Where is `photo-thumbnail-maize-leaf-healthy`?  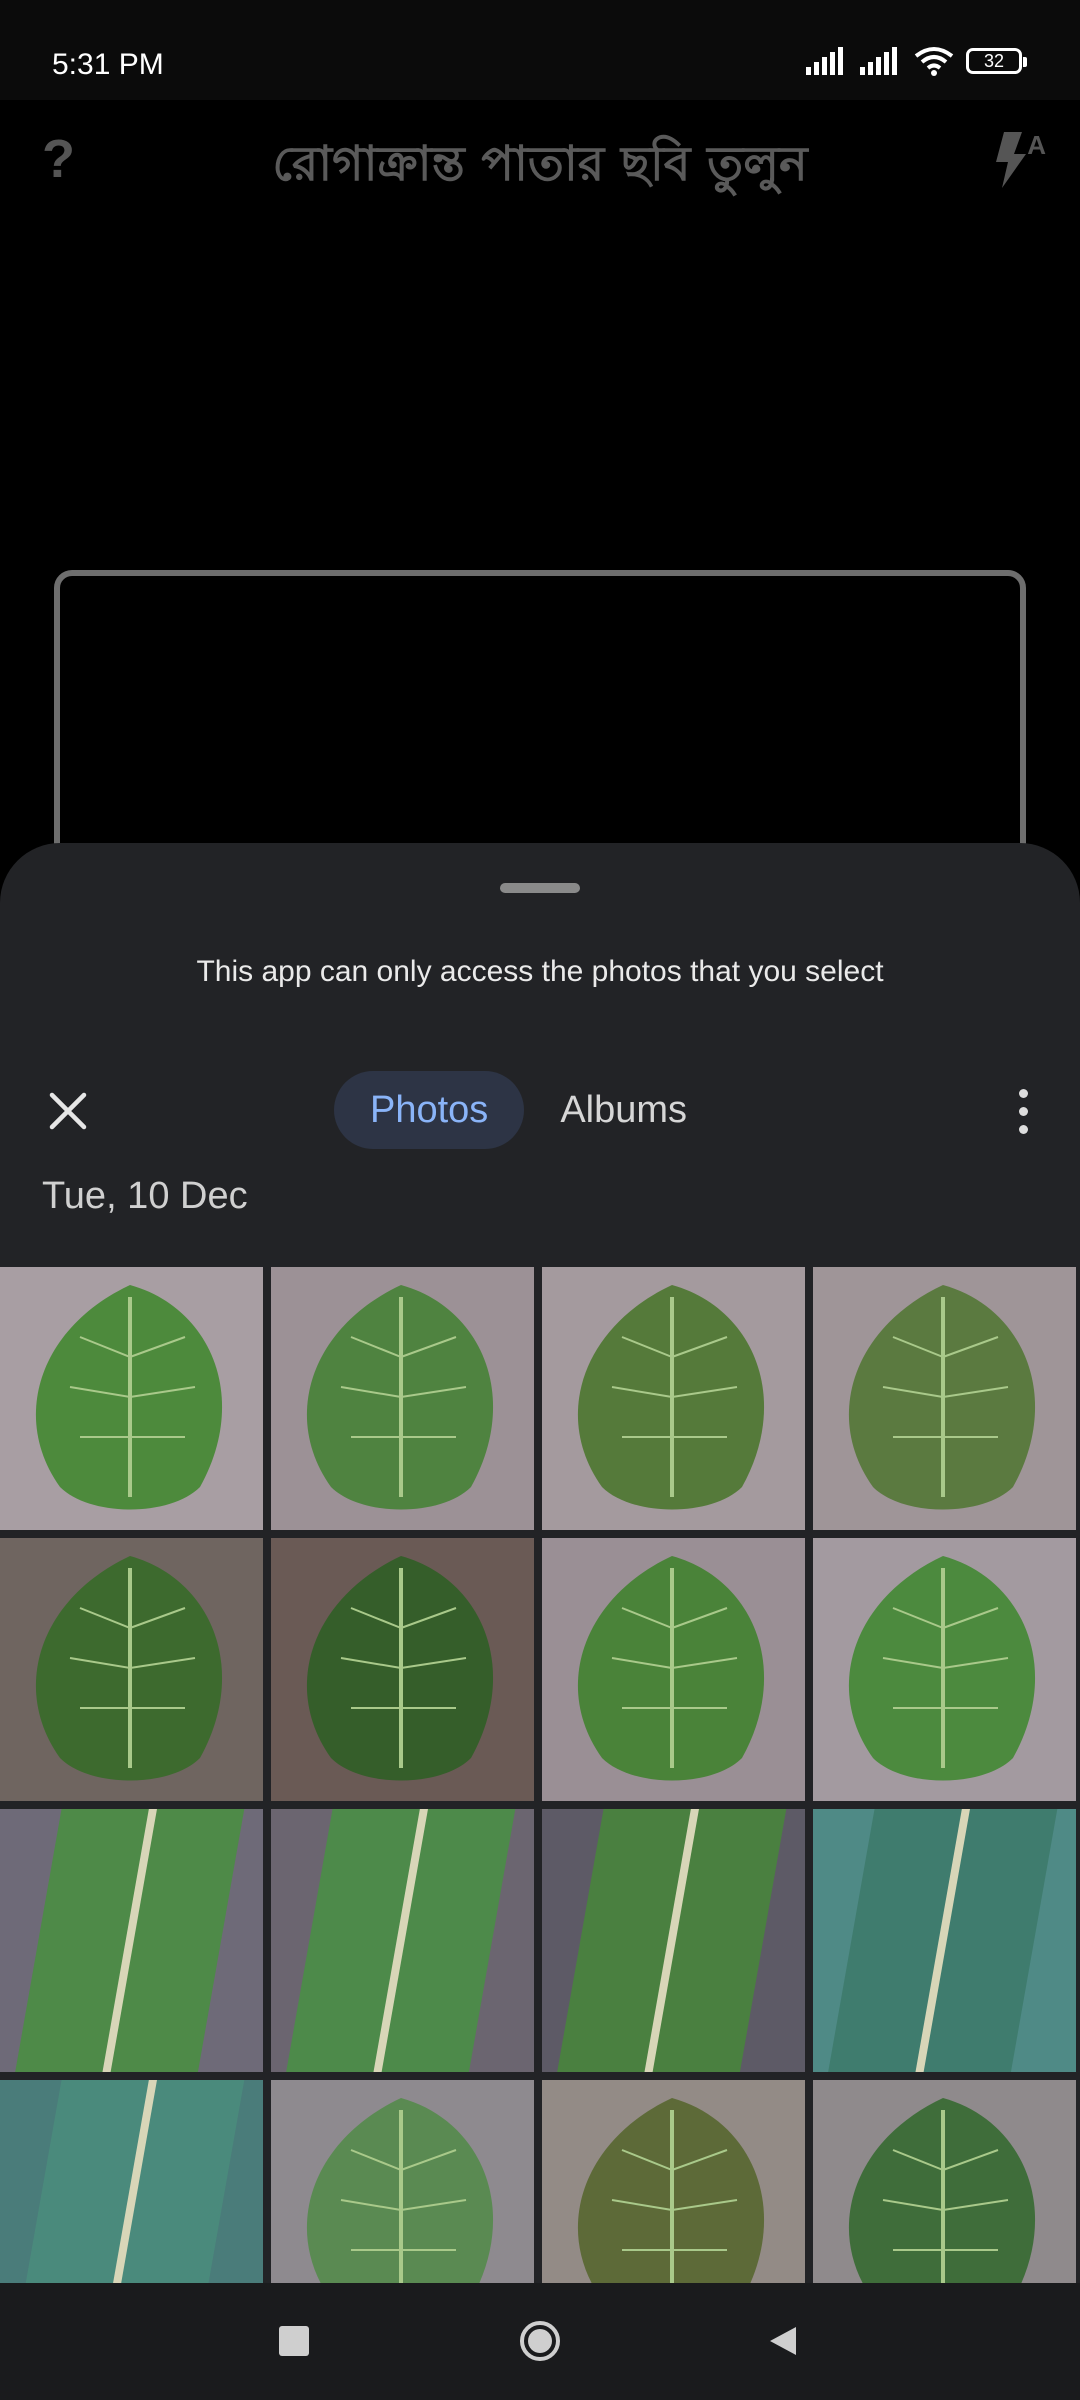
photo-thumbnail-maize-leaf-healthy is located at coordinates (944, 1940).